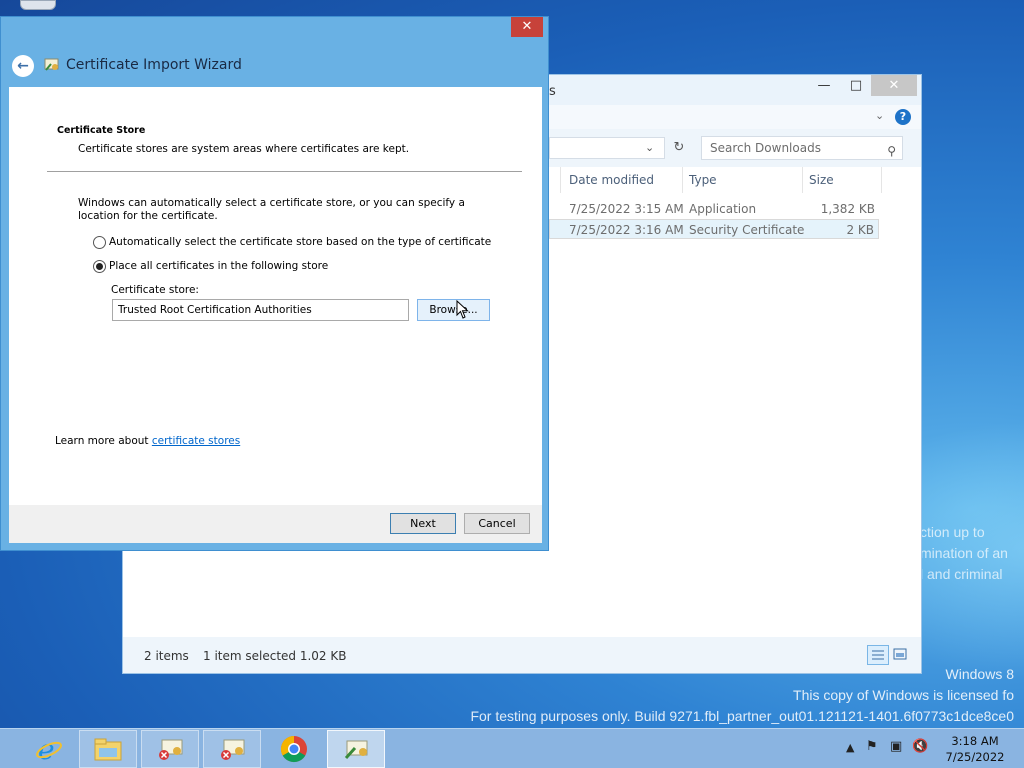  I want to click on watermark-edition: Windows 8, so click(979, 674).